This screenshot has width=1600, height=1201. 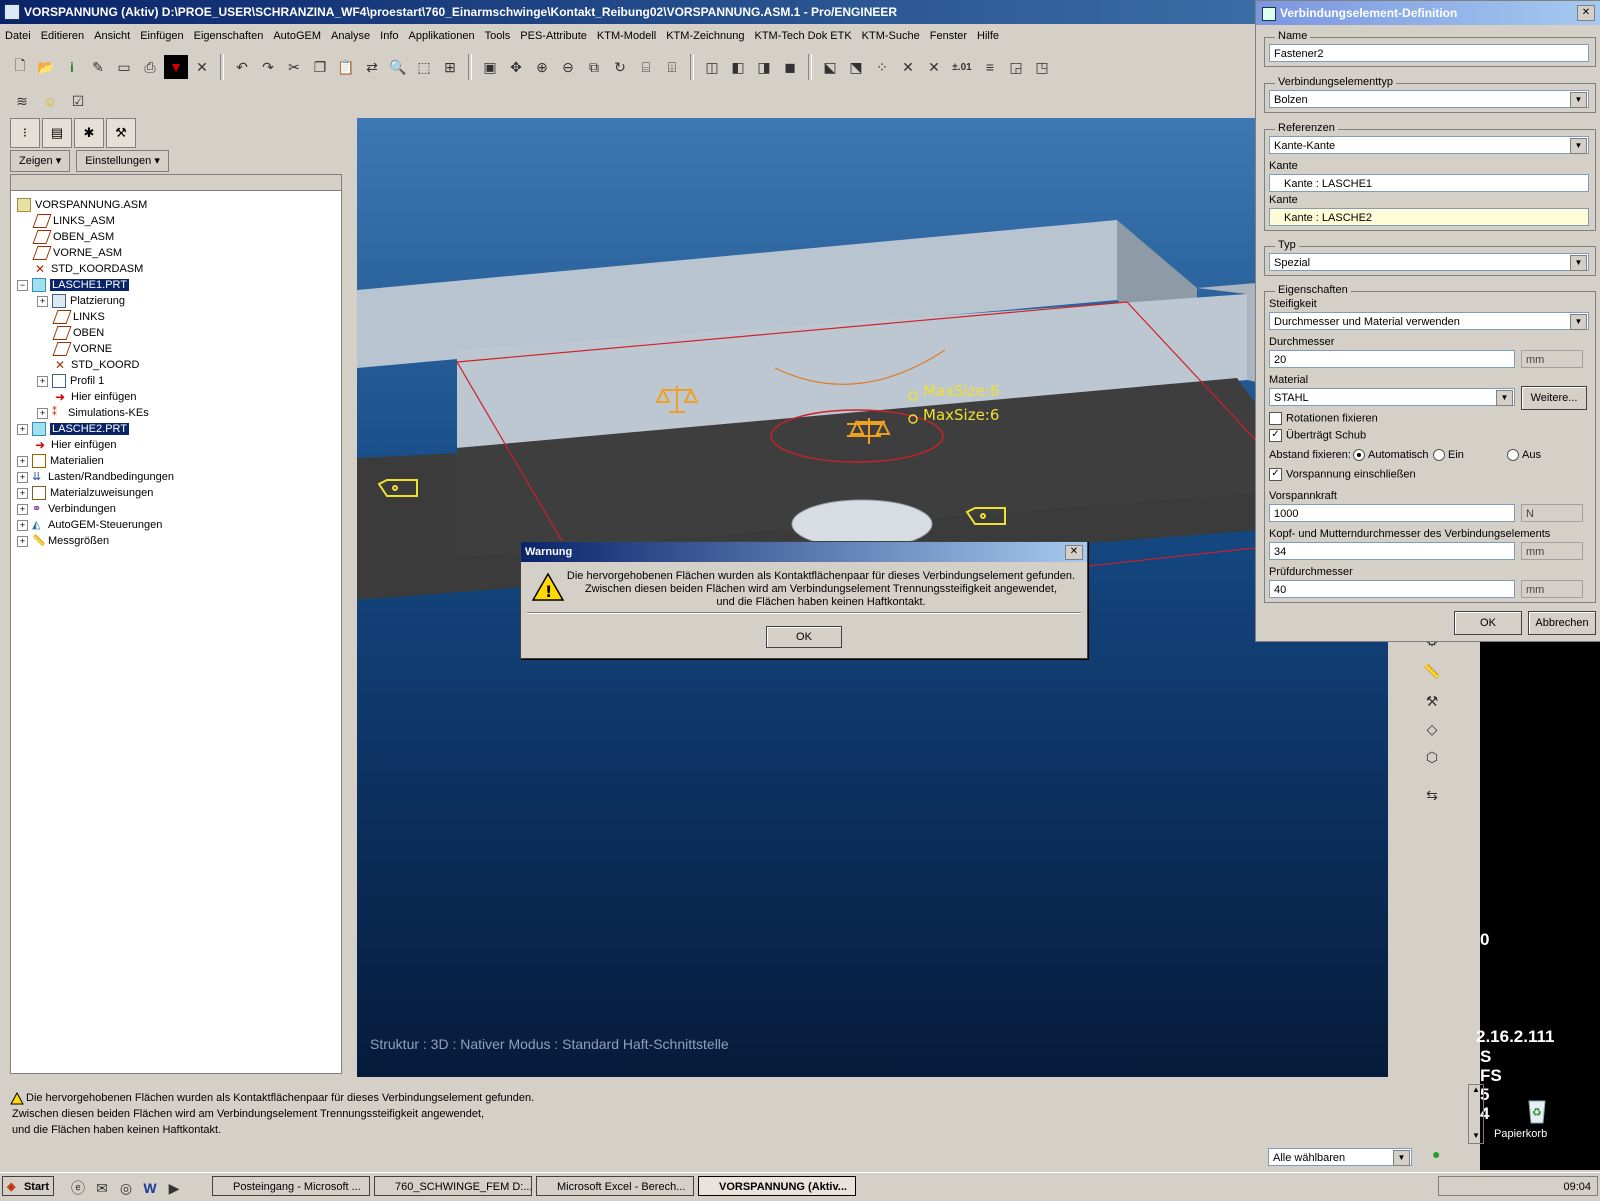 What do you see at coordinates (804, 637) in the screenshot?
I see `warning-ok-button: OK` at bounding box center [804, 637].